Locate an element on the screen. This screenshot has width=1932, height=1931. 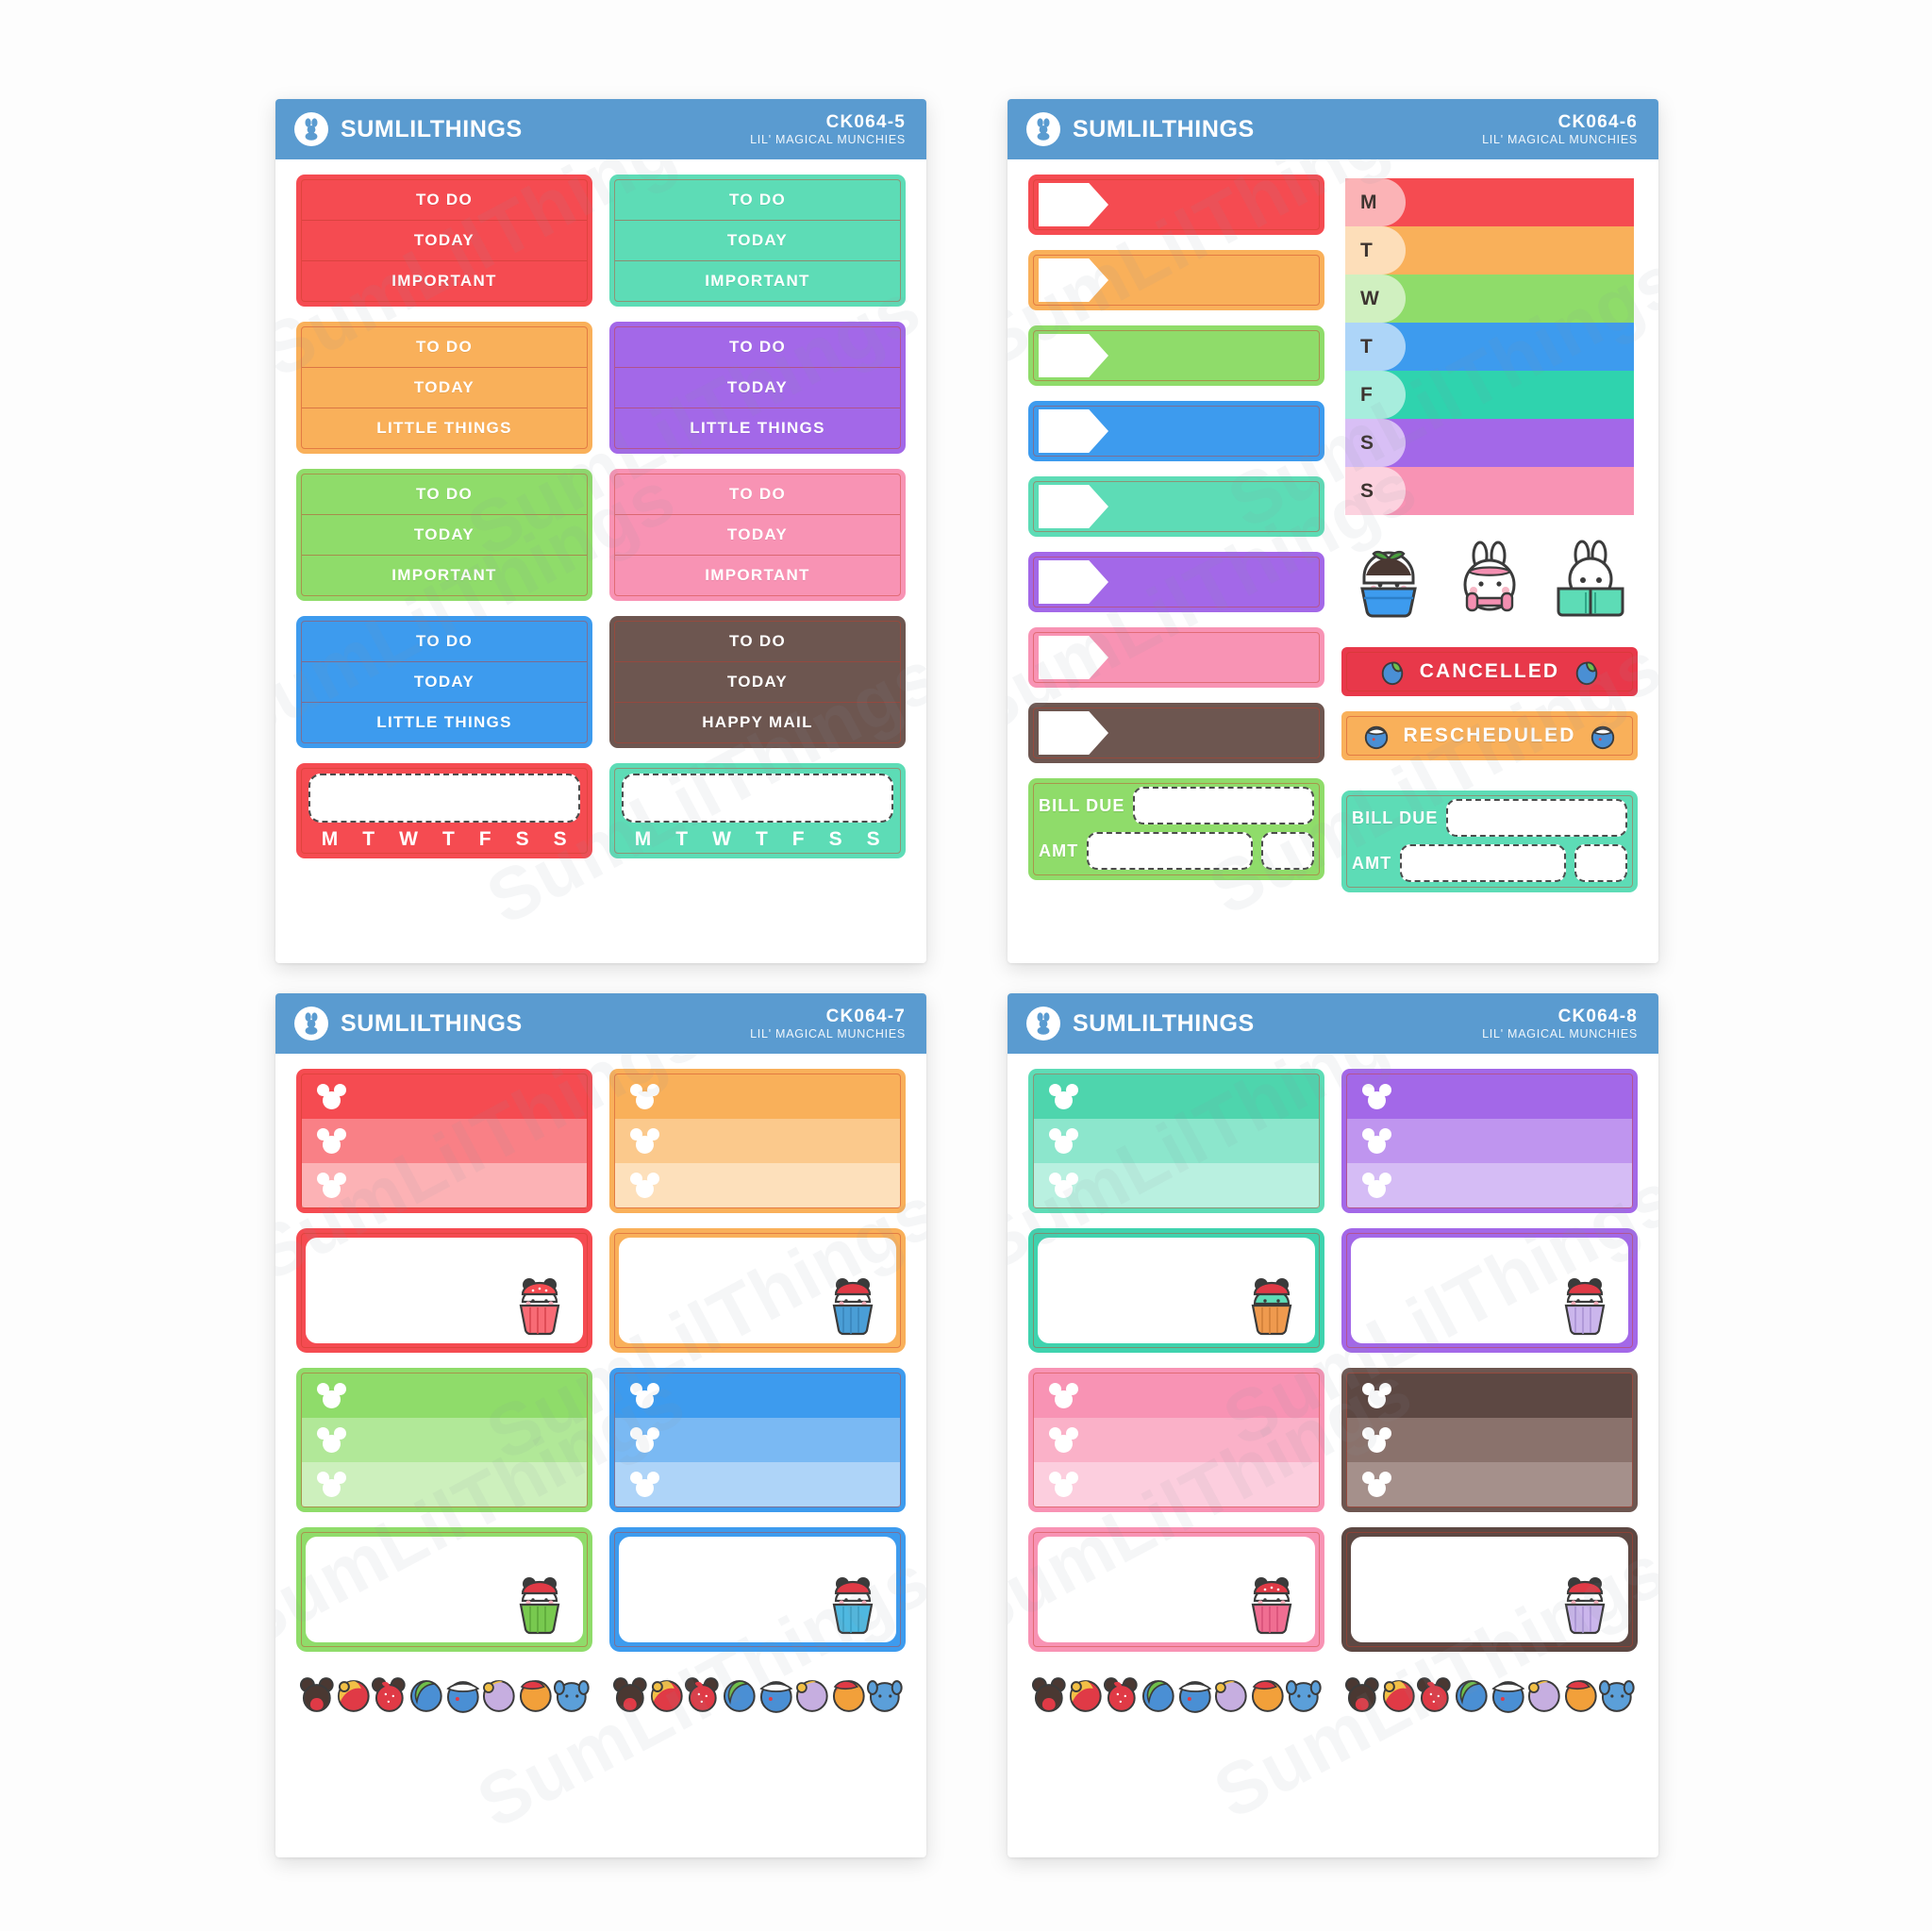
day-strip: M is located at coordinates (1490, 202).